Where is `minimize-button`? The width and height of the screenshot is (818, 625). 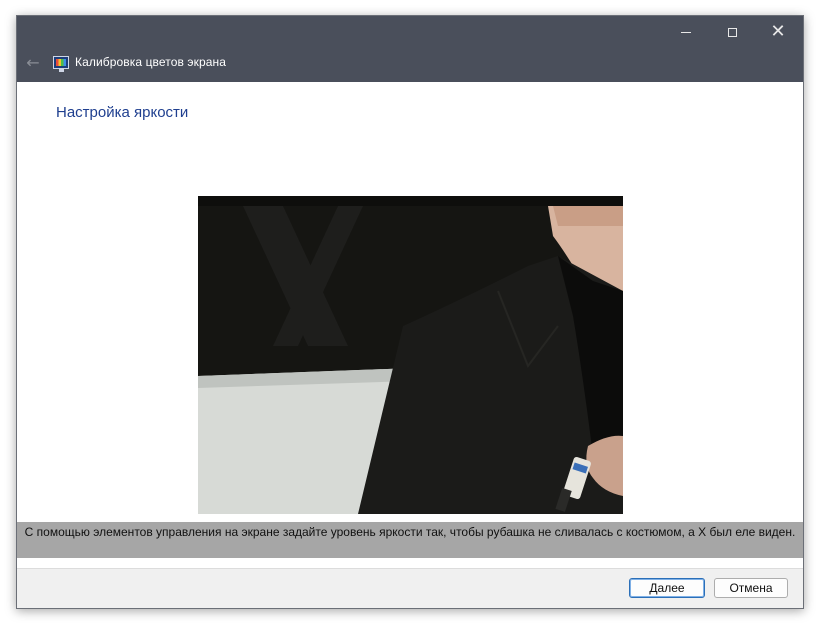
minimize-button is located at coordinates (686, 32).